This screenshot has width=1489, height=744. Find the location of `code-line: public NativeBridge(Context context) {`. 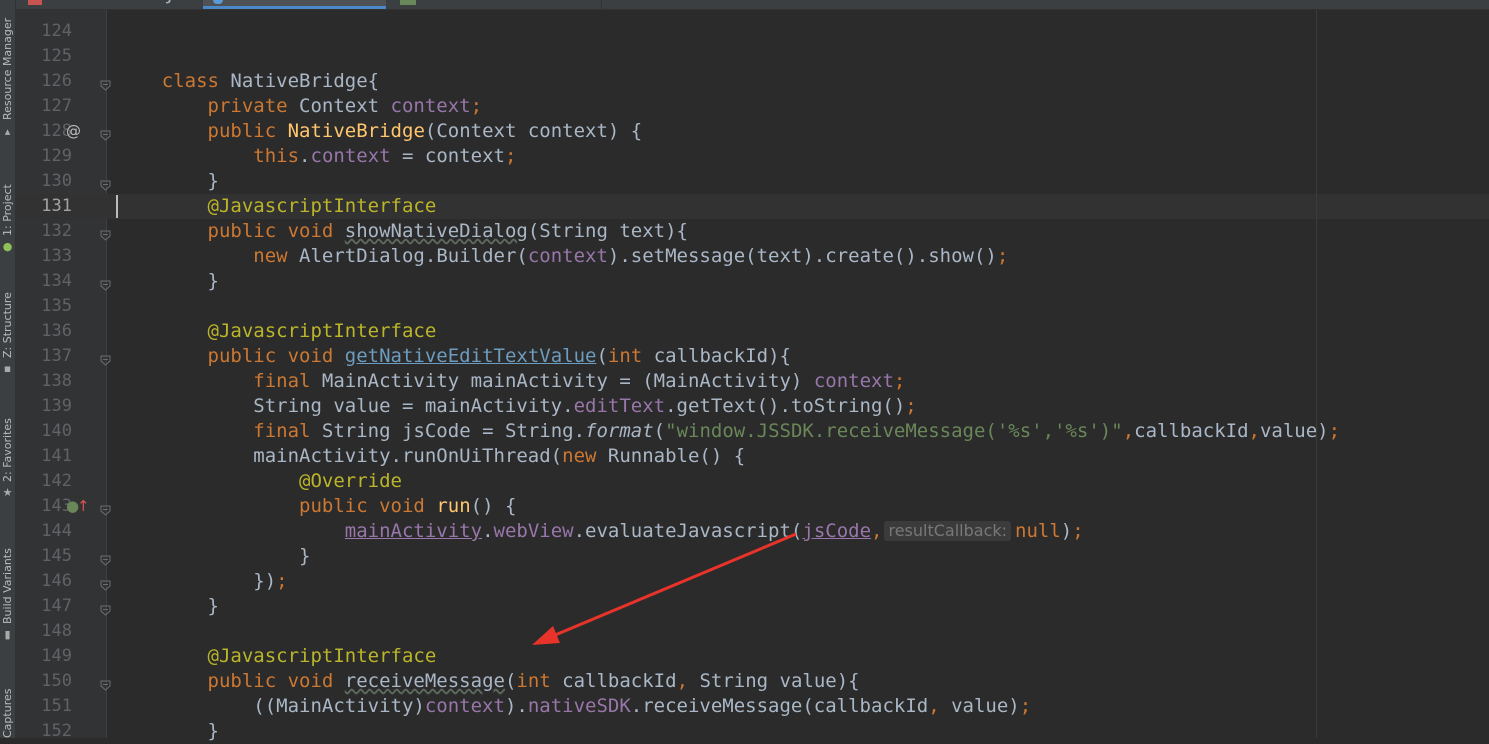

code-line: public NativeBridge(Context context) { is located at coordinates (379, 131).